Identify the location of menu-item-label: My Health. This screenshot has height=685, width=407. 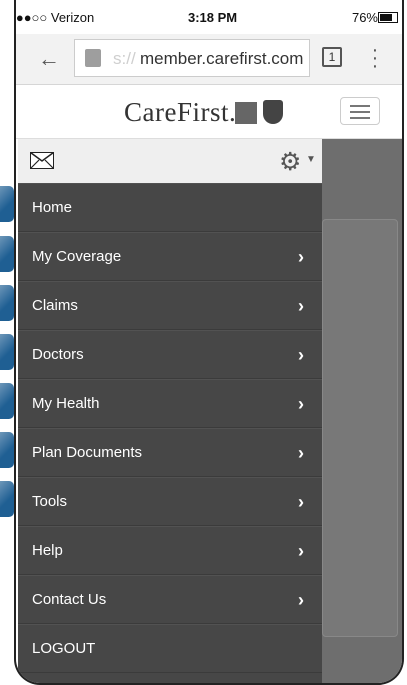
(66, 403).